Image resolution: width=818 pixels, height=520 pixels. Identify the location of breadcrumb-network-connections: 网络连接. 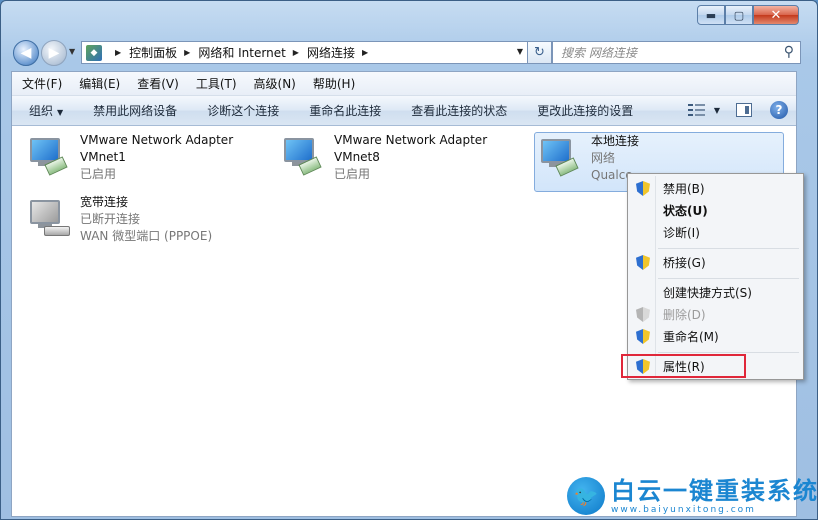
(331, 52).